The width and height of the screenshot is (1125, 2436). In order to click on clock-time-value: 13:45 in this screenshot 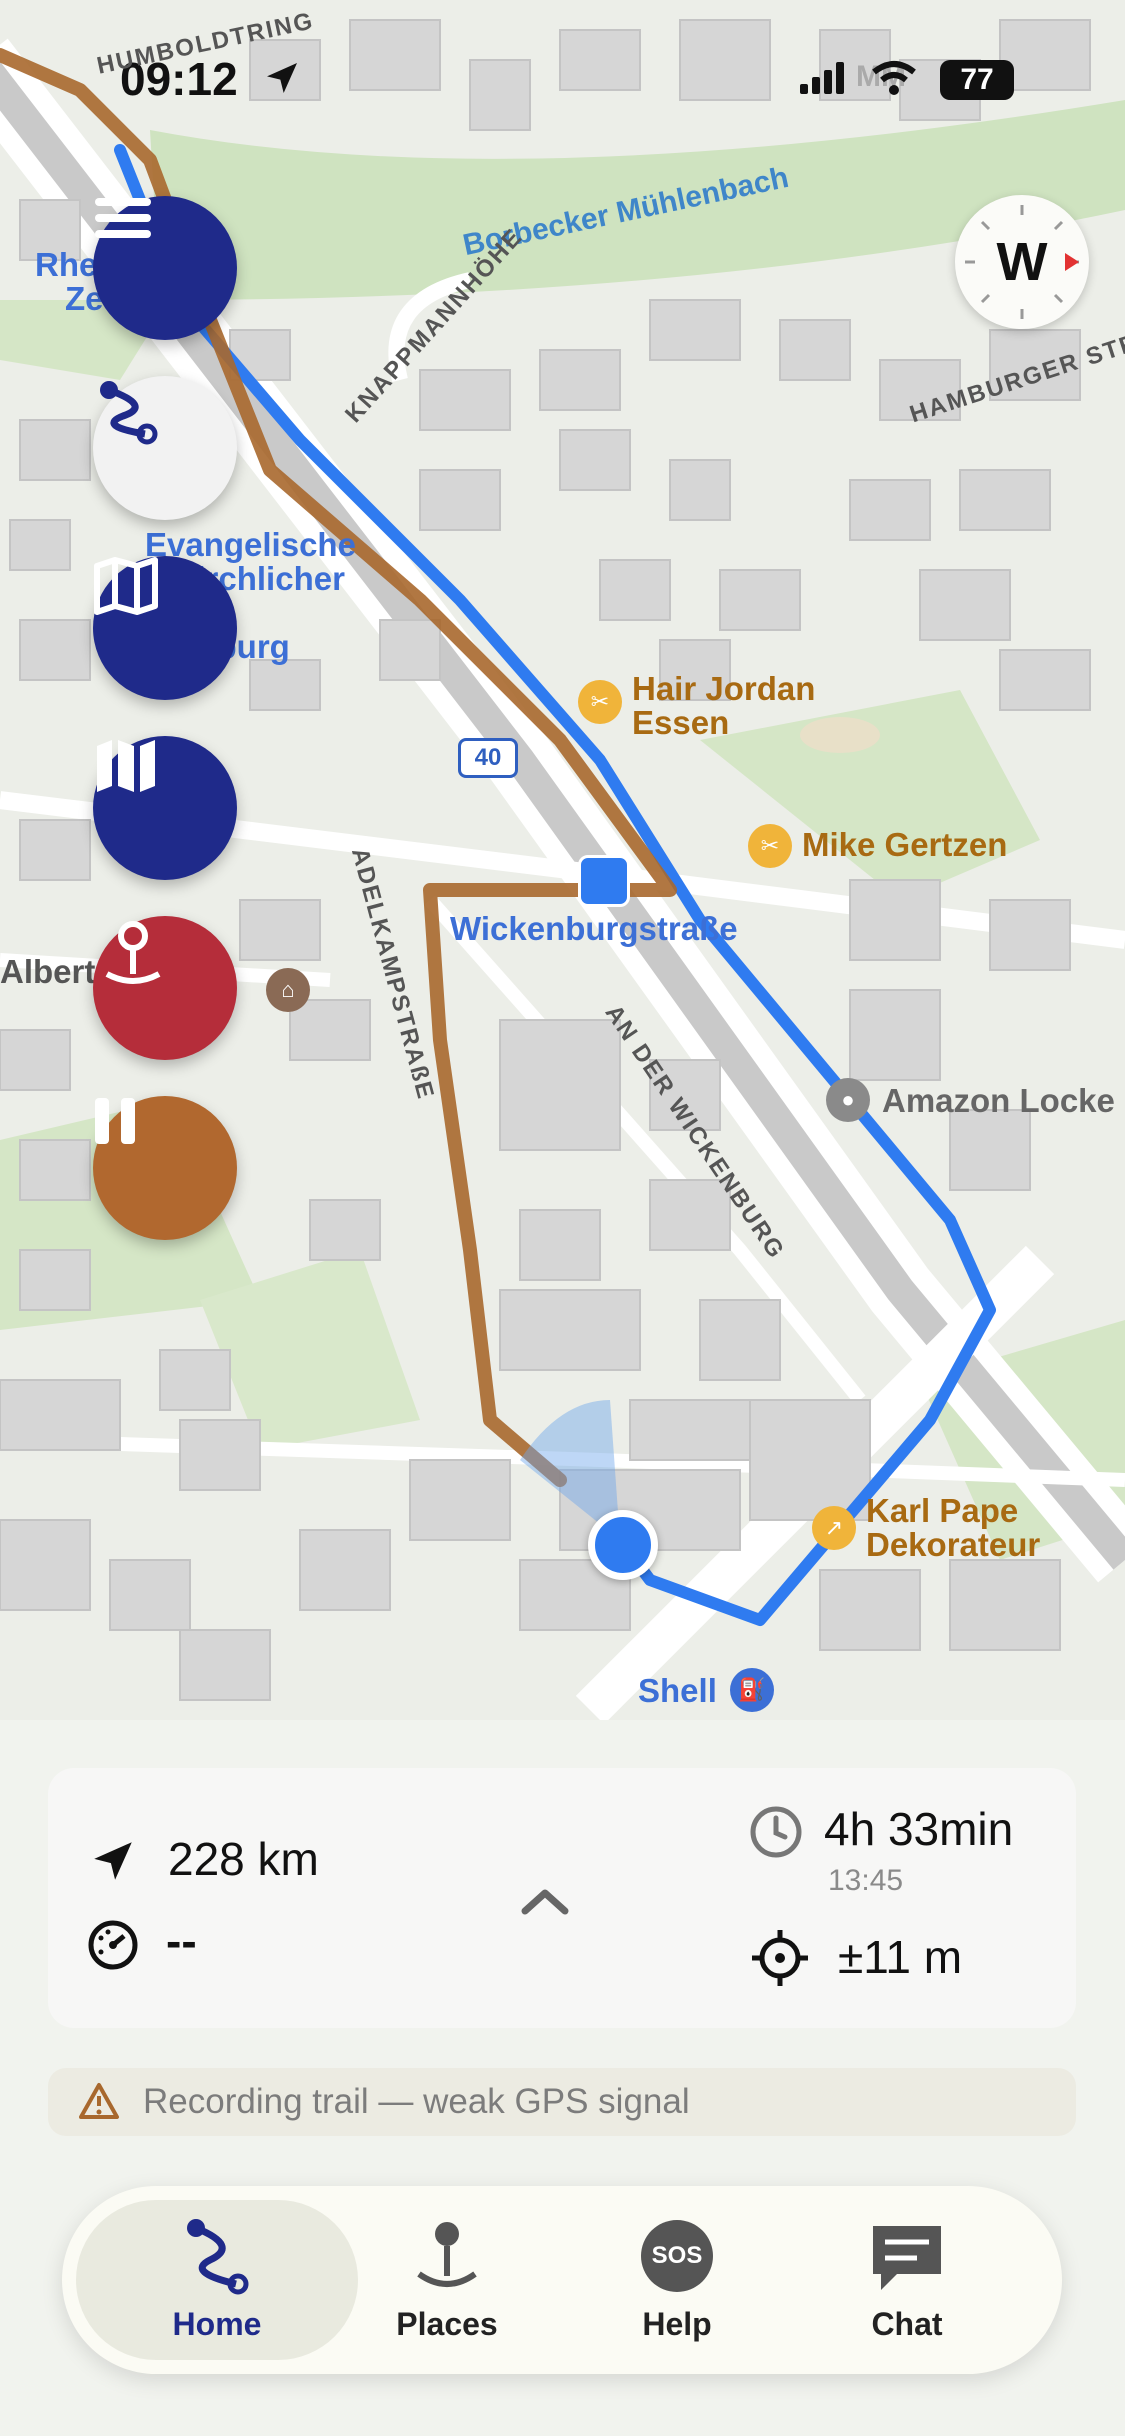, I will do `click(866, 1880)`.